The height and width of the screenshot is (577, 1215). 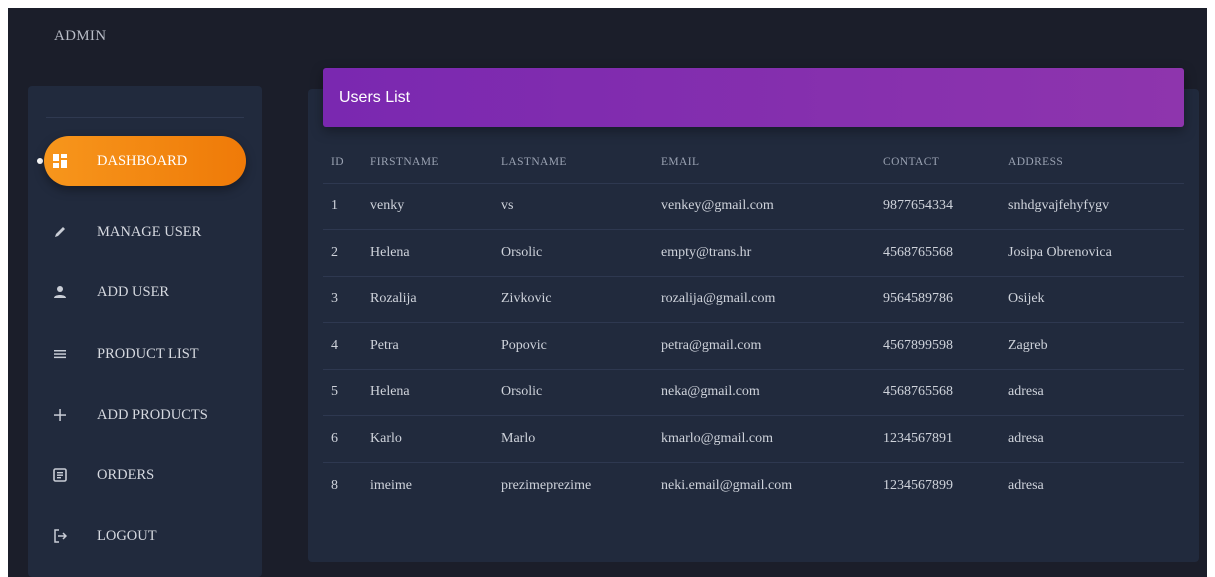 I want to click on sidebar-item-add-user: ADD USER, so click(x=145, y=292).